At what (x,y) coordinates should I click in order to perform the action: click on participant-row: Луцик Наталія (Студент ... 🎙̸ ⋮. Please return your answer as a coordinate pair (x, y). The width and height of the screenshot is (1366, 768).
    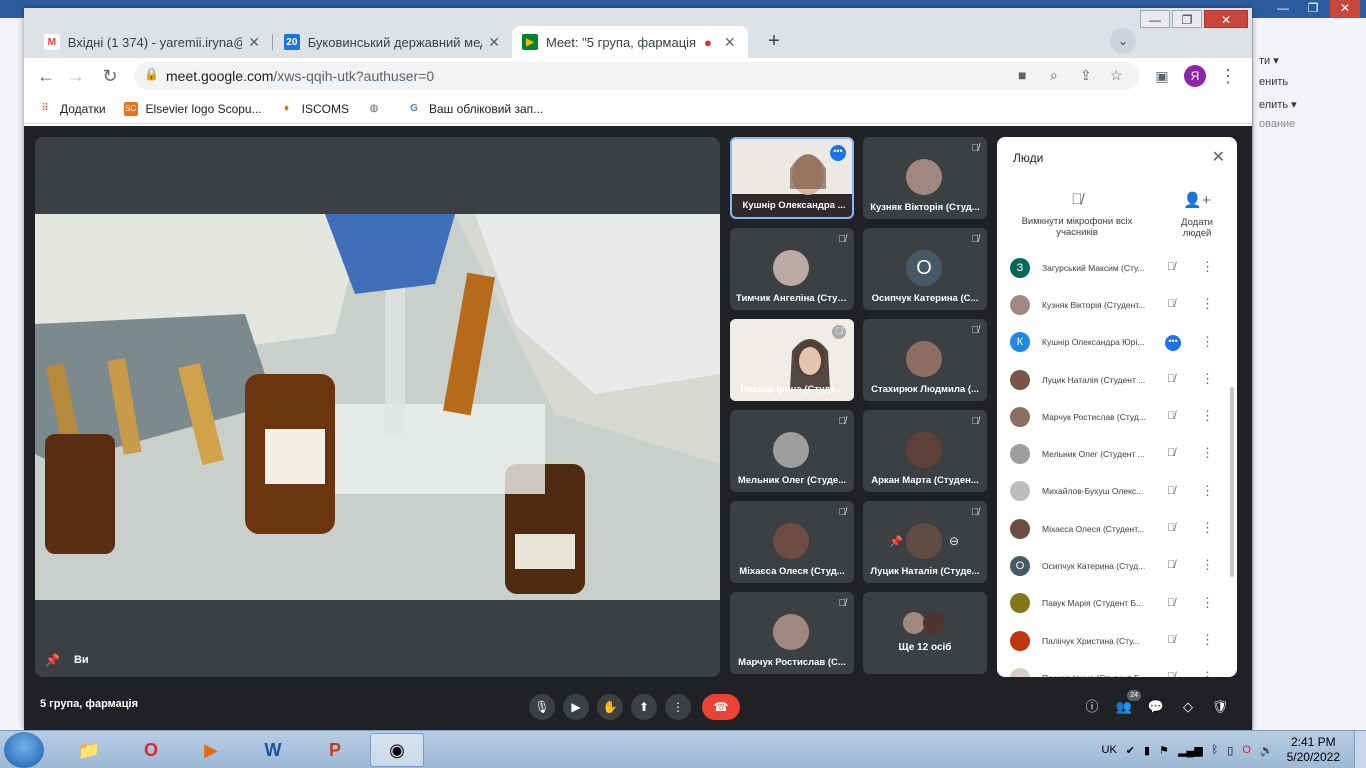
    Looking at the image, I should click on (1117, 379).